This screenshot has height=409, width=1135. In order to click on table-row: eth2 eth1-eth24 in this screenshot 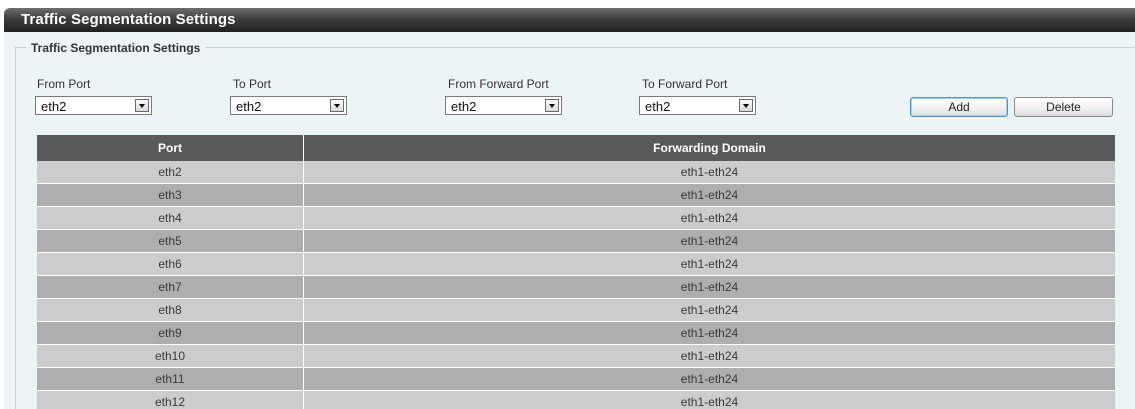, I will do `click(576, 172)`.